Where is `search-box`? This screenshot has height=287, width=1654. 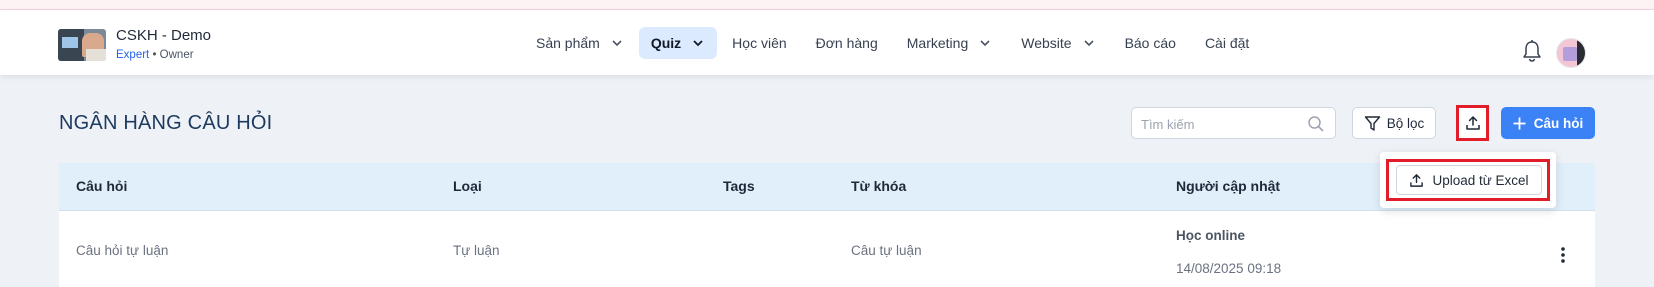 search-box is located at coordinates (1233, 123).